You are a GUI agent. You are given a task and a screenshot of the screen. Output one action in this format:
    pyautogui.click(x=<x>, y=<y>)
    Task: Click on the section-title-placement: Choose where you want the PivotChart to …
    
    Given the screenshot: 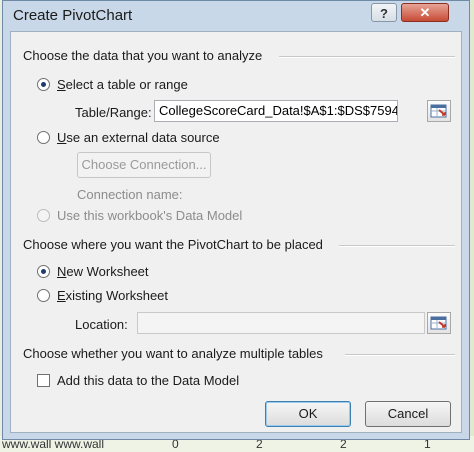 What is the action you would take?
    pyautogui.click(x=173, y=244)
    